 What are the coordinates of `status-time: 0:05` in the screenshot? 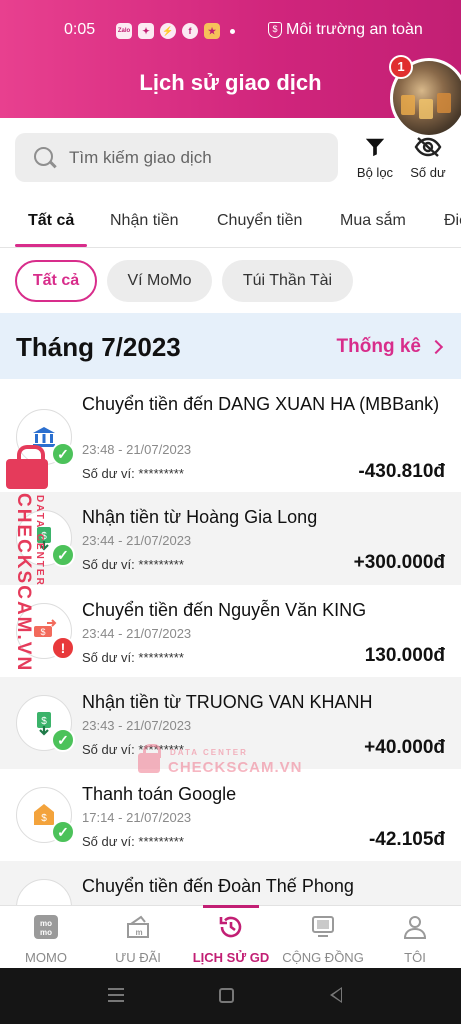 It's located at (80, 29).